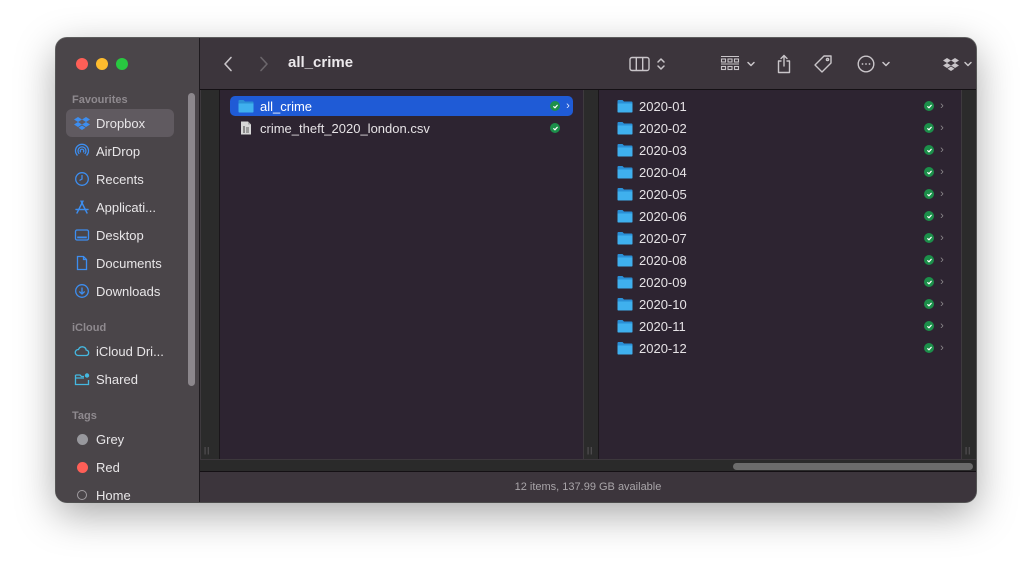  I want to click on traffic-lights, so click(102, 64).